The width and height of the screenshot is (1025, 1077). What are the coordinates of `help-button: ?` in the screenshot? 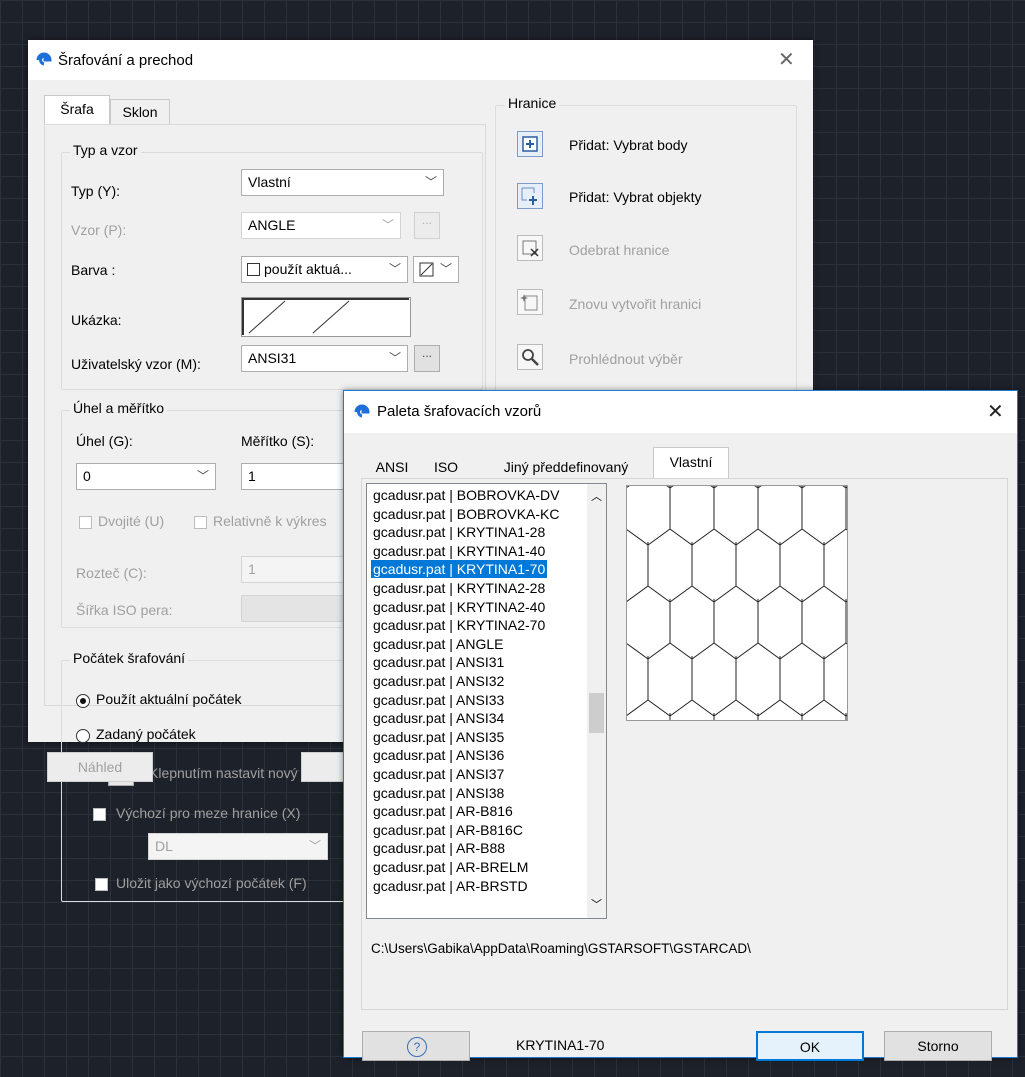 It's located at (416, 1046).